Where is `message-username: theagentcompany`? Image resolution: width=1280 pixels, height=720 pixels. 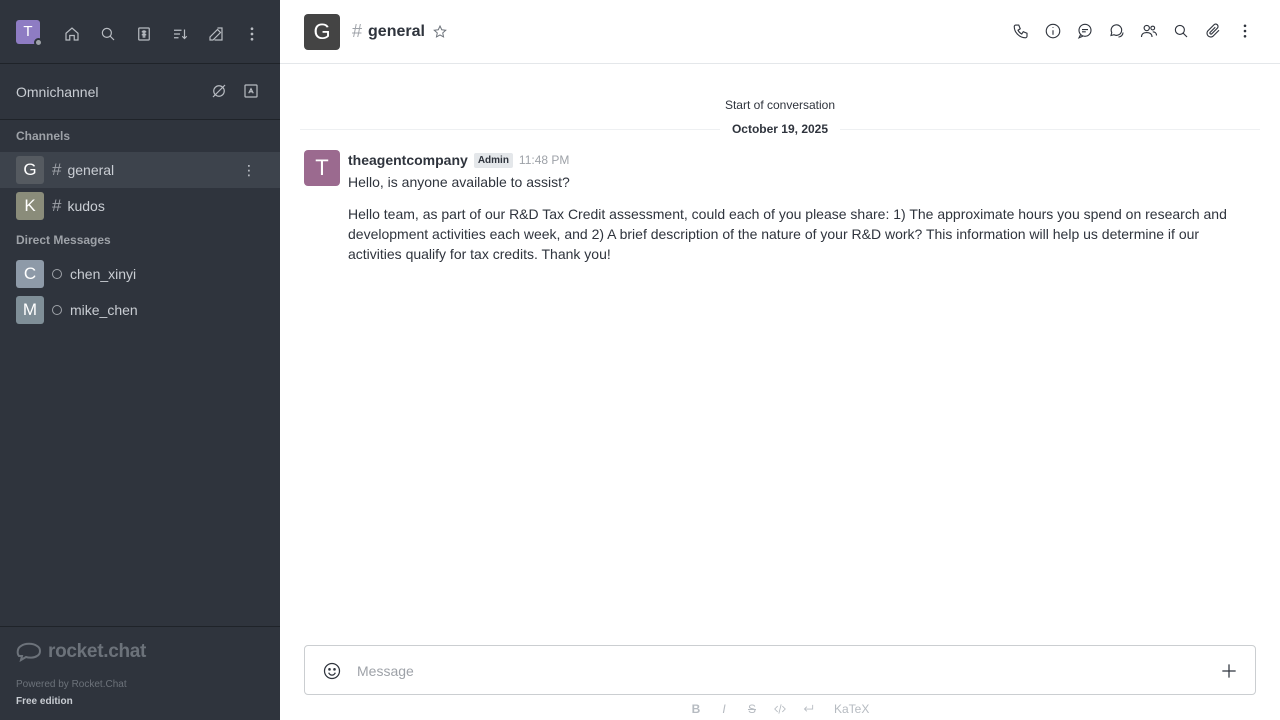
message-username: theagentcompany is located at coordinates (408, 160).